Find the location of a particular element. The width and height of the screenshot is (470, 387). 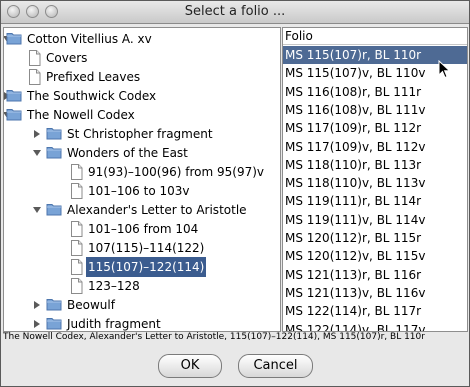

mouse-pointer-icon is located at coordinates (444, 69).